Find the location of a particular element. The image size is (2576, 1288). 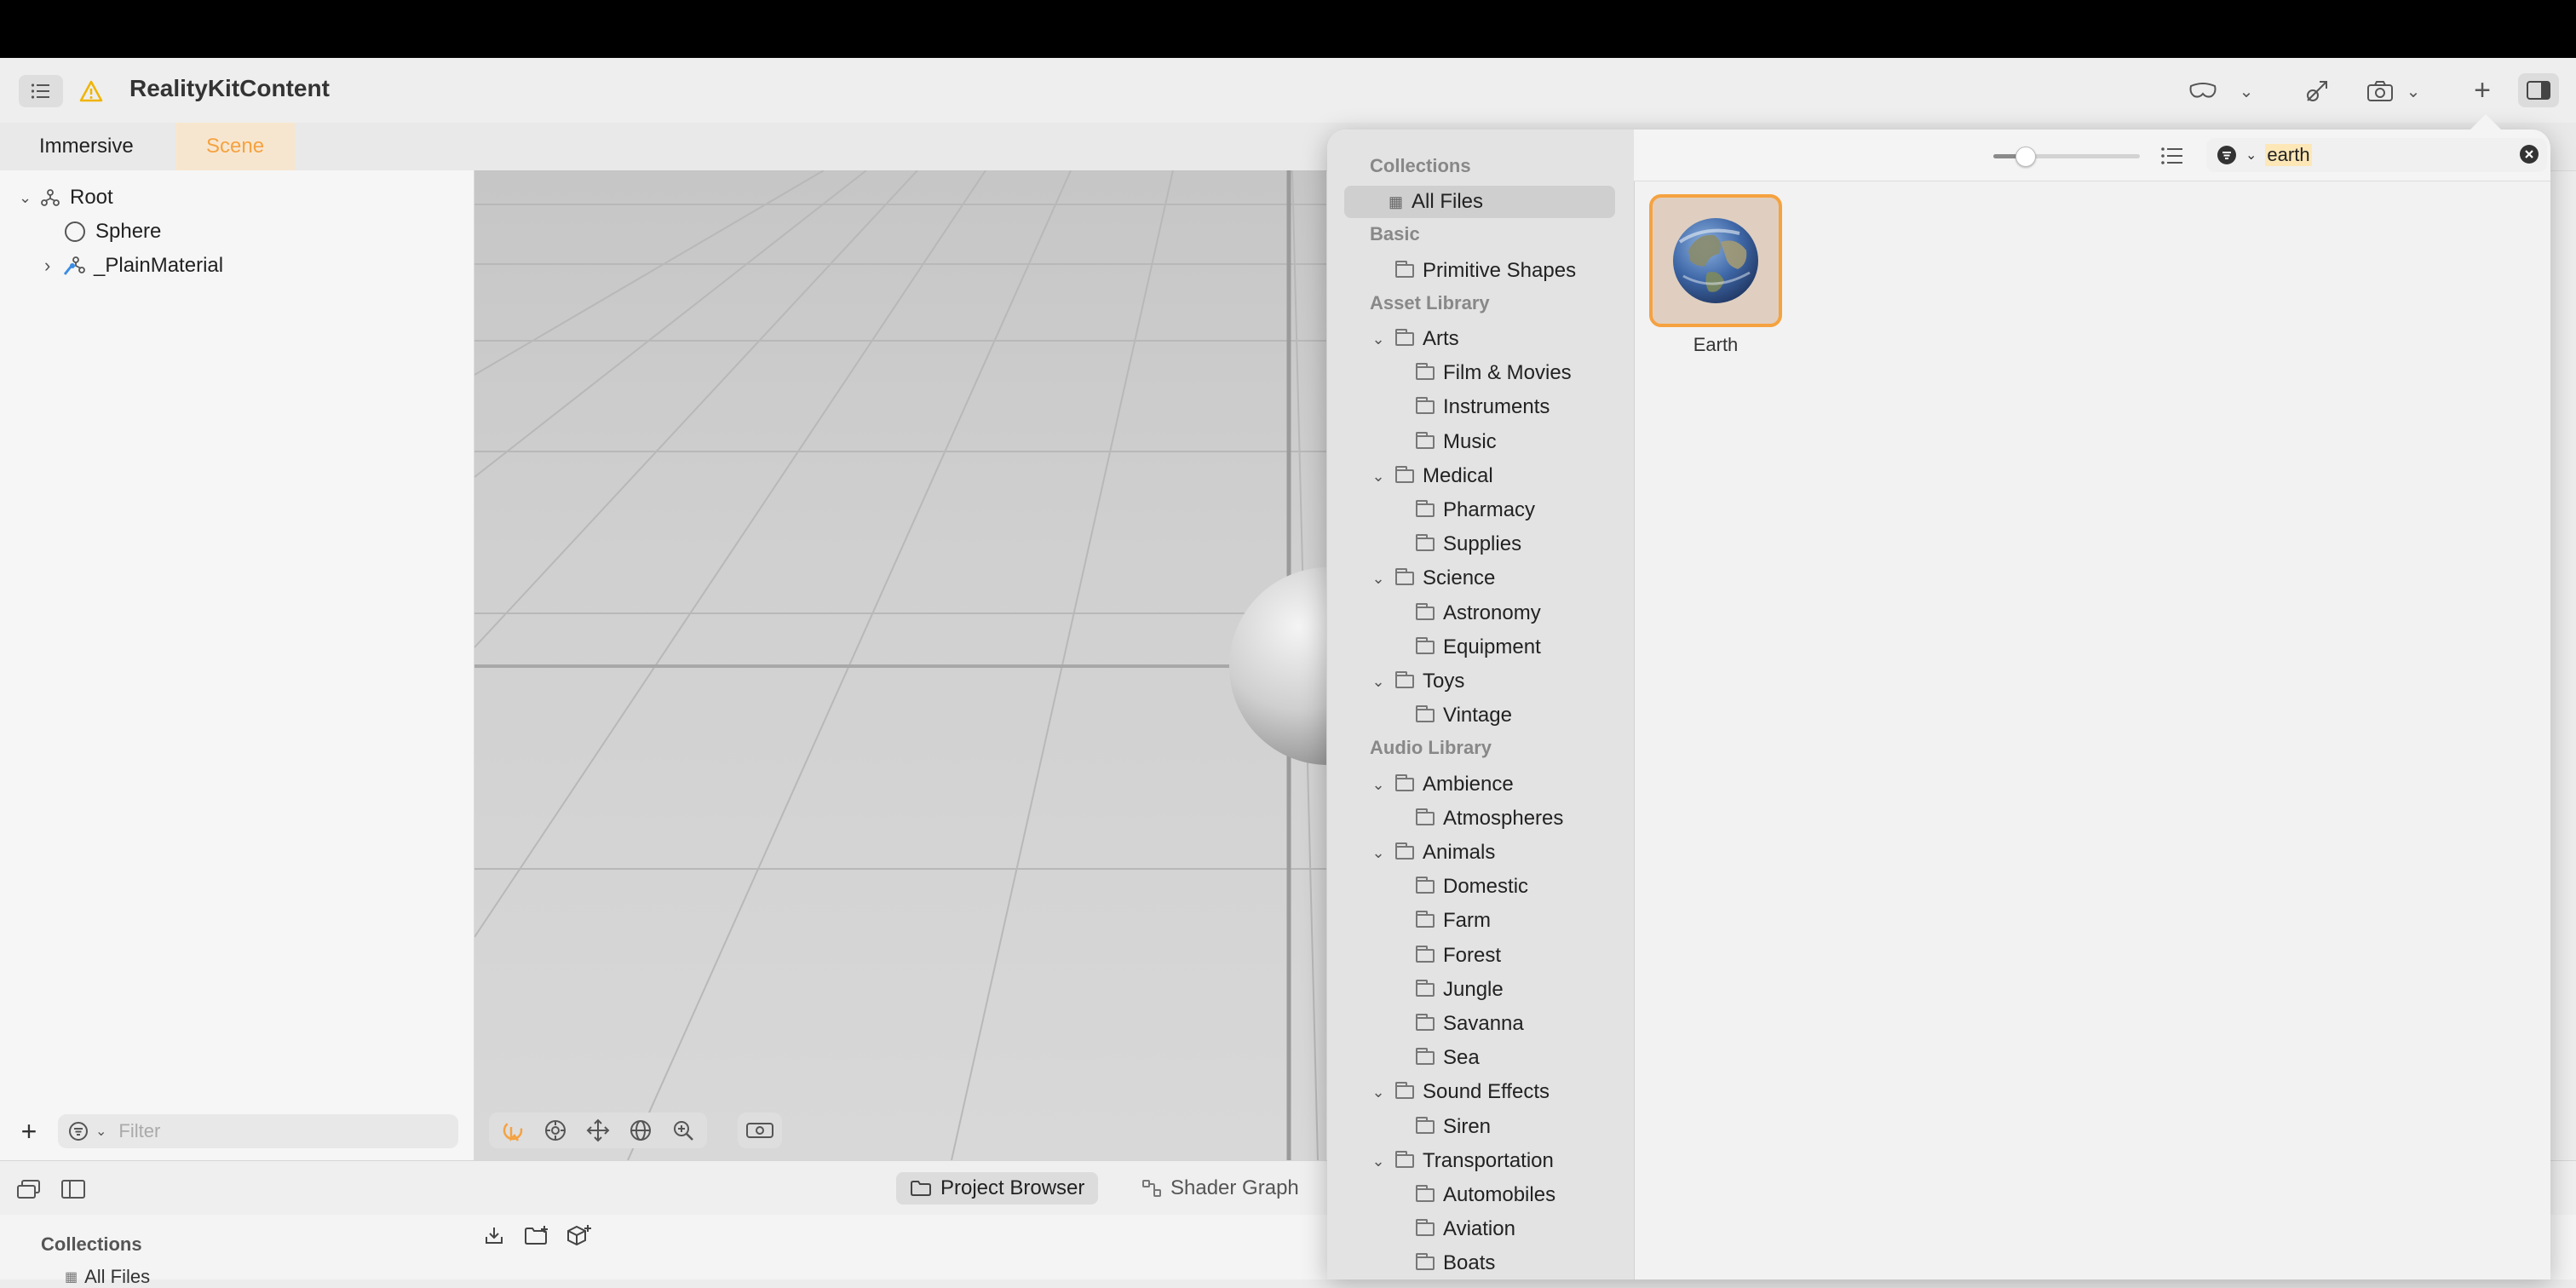

orbit-tool-icon is located at coordinates (555, 1130).